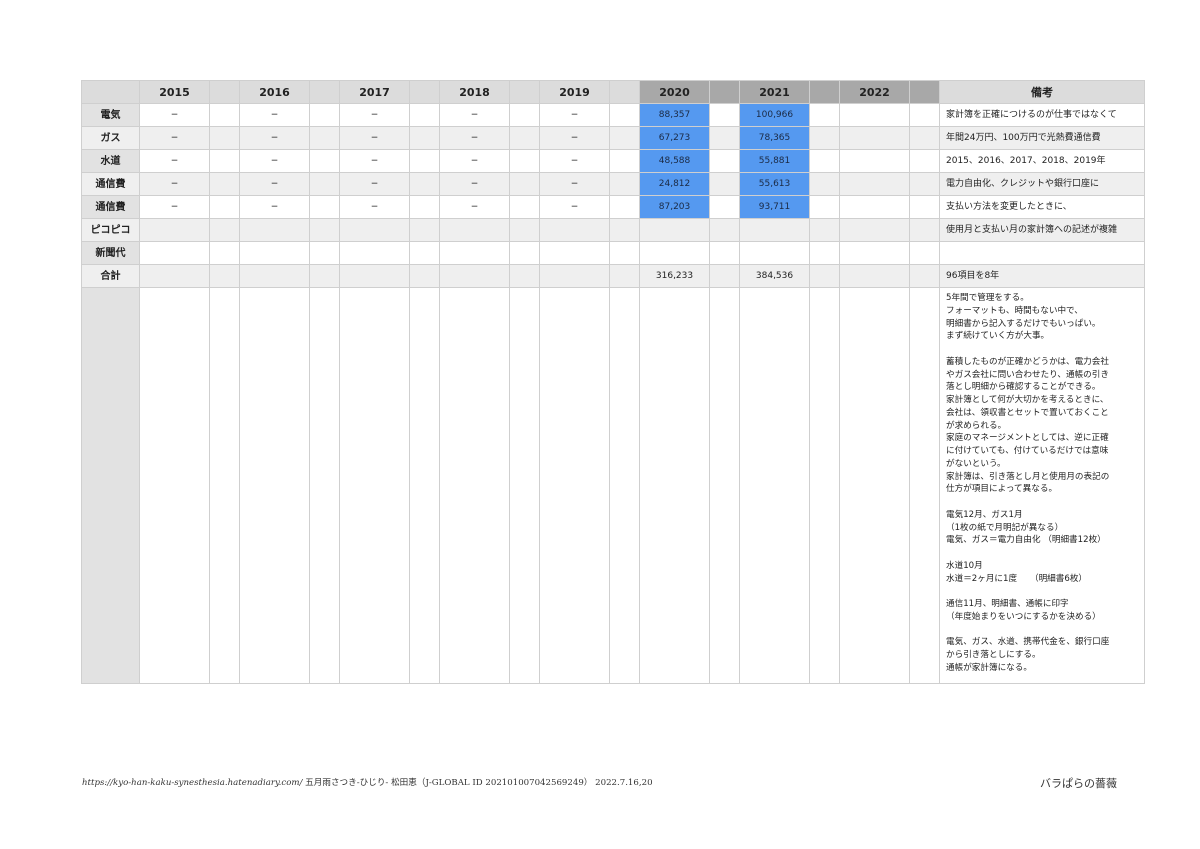  I want to click on row-note, so click(1042, 253).